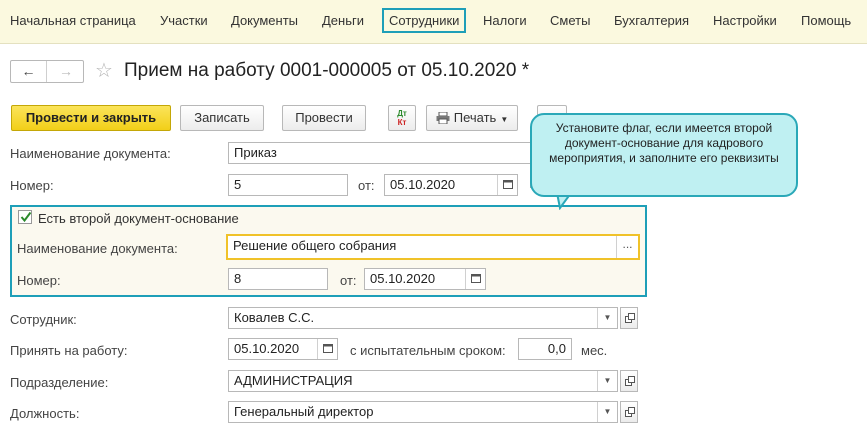 The height and width of the screenshot is (429, 867). What do you see at coordinates (222, 118) in the screenshot?
I see `save-button: Записать` at bounding box center [222, 118].